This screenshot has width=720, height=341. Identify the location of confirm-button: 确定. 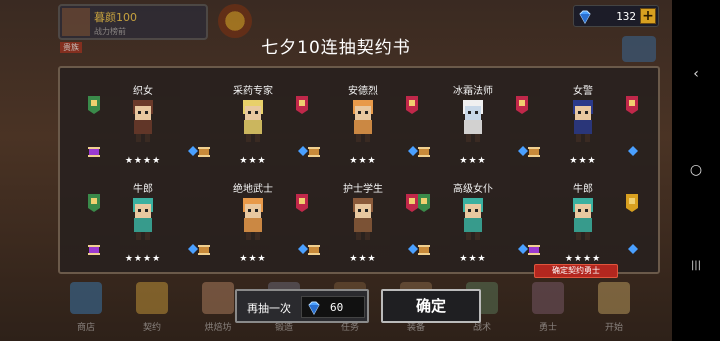
(431, 306).